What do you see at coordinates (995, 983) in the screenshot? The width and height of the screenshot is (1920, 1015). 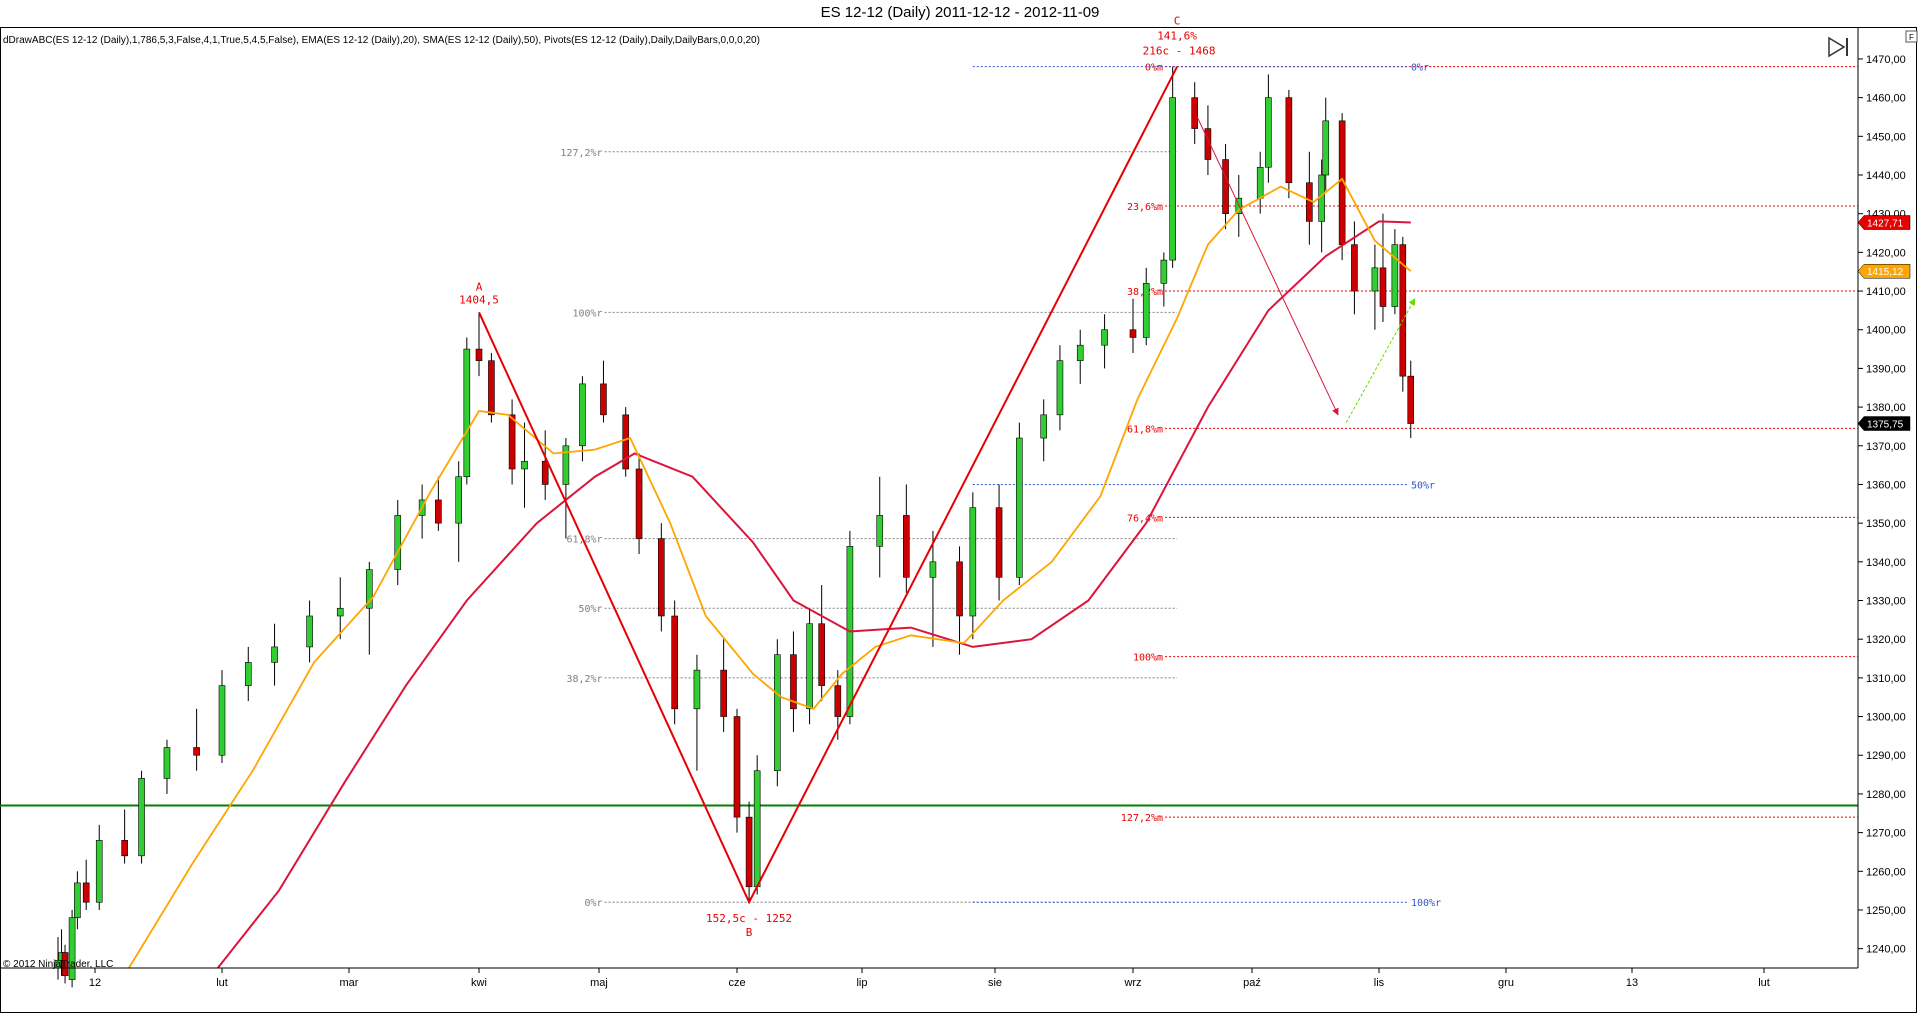 I see `x-tick-label: sie` at bounding box center [995, 983].